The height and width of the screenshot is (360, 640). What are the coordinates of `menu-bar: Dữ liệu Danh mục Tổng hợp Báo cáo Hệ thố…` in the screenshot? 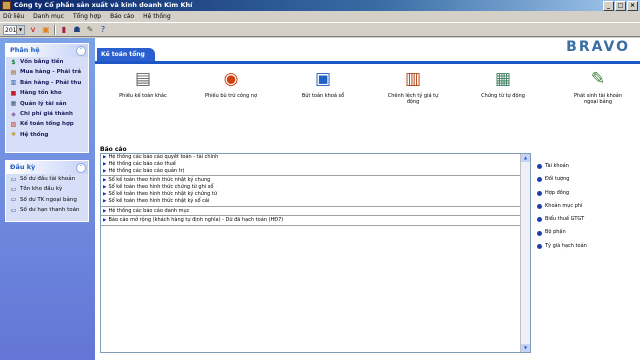 It's located at (320, 16).